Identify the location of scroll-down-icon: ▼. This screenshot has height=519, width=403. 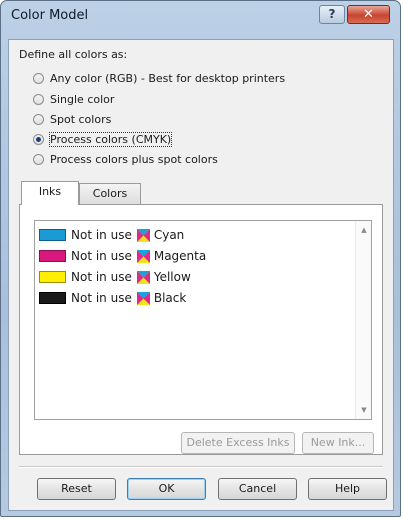
(364, 410).